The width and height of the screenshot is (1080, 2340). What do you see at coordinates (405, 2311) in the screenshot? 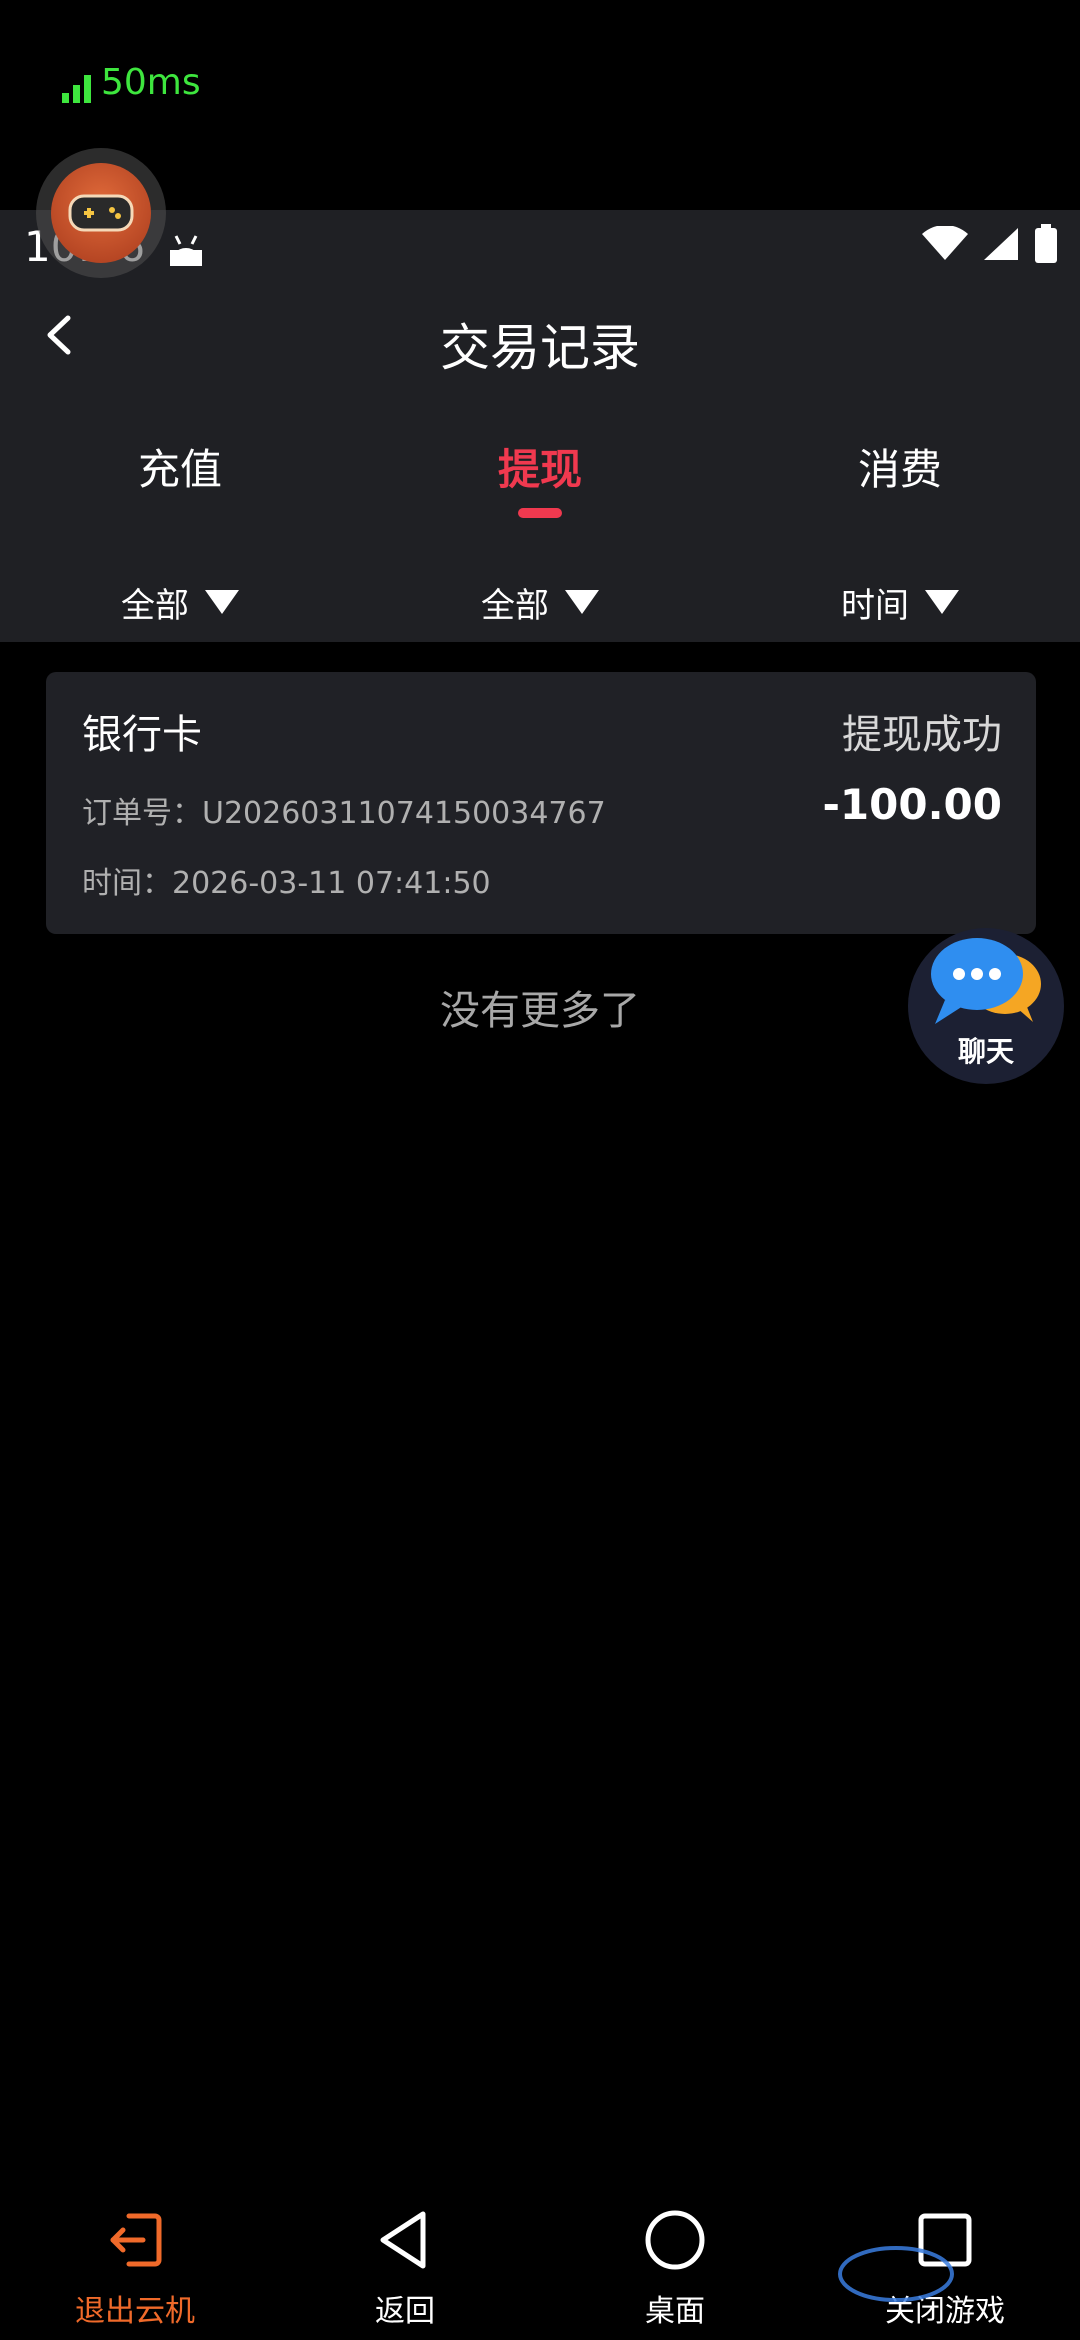
I see `back-label: 返回` at bounding box center [405, 2311].